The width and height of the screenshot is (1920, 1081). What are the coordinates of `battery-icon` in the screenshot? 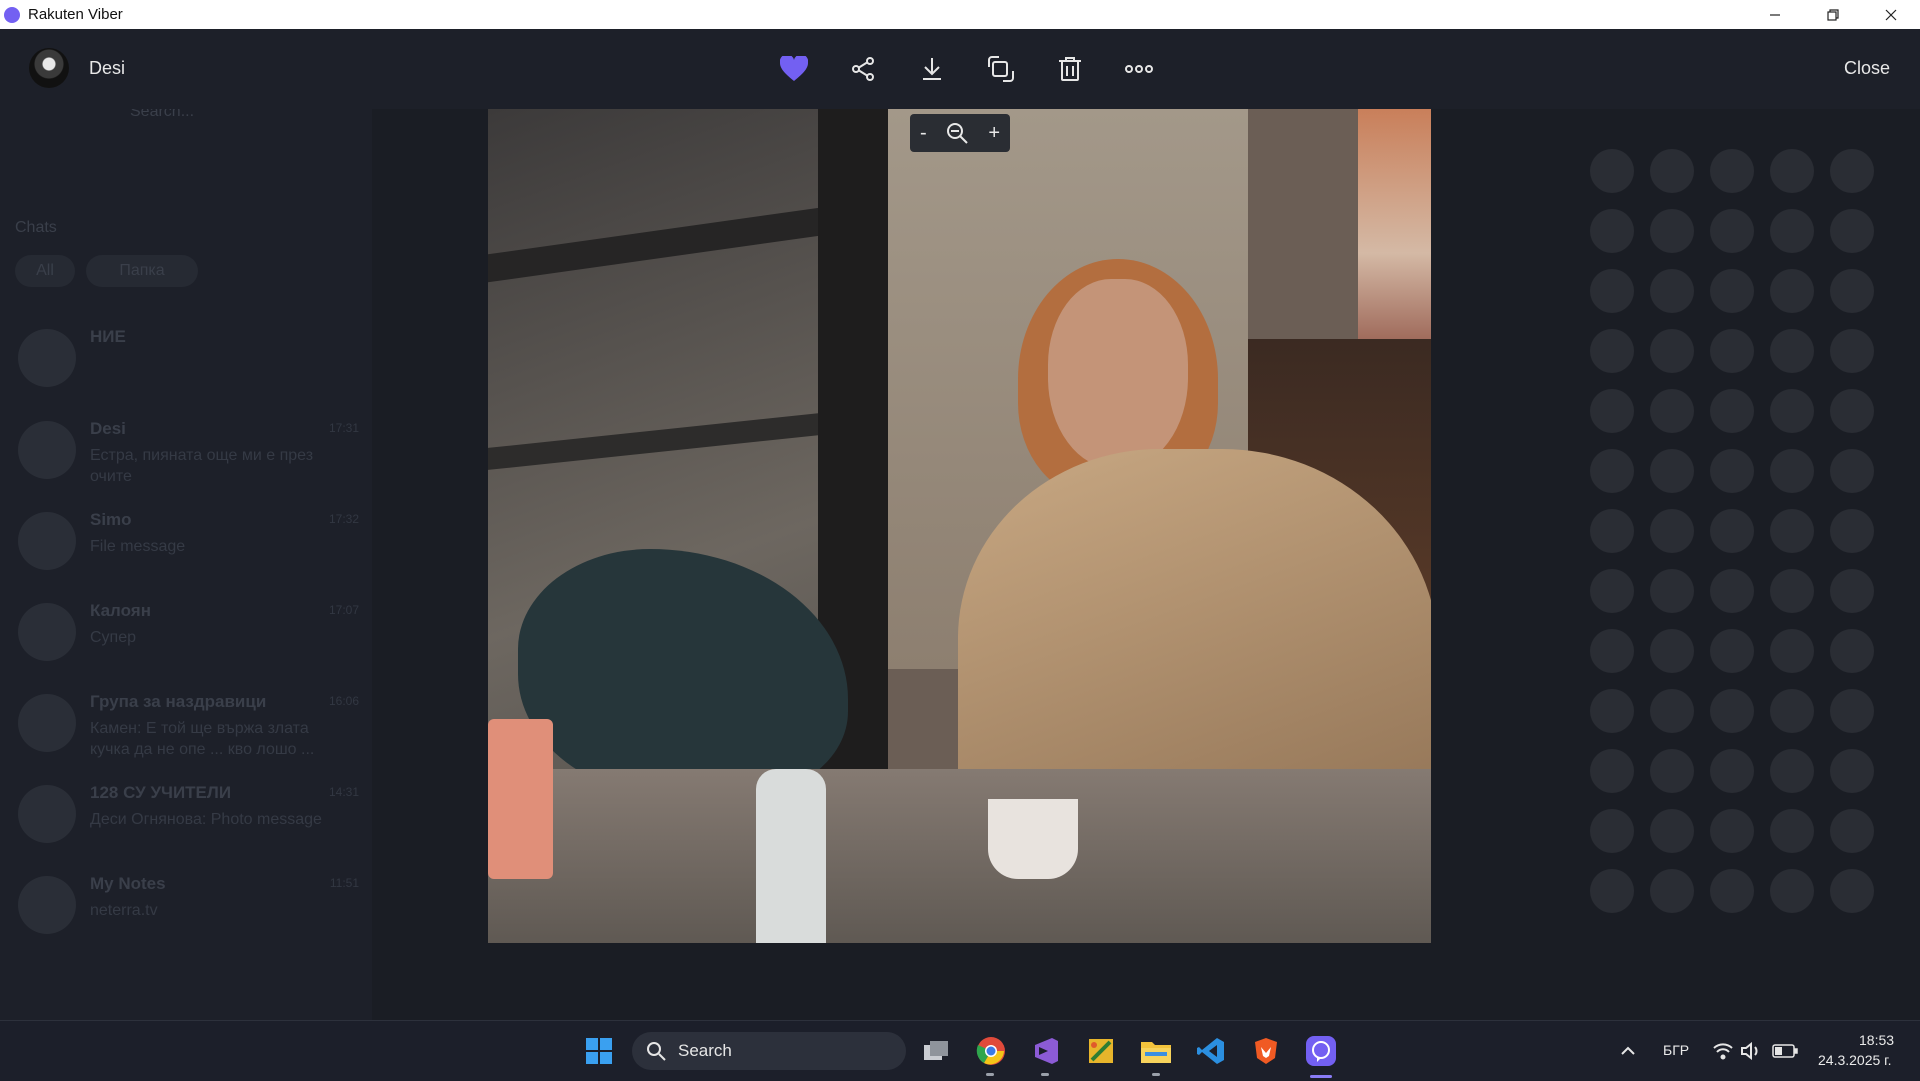 It's located at (1785, 1051).